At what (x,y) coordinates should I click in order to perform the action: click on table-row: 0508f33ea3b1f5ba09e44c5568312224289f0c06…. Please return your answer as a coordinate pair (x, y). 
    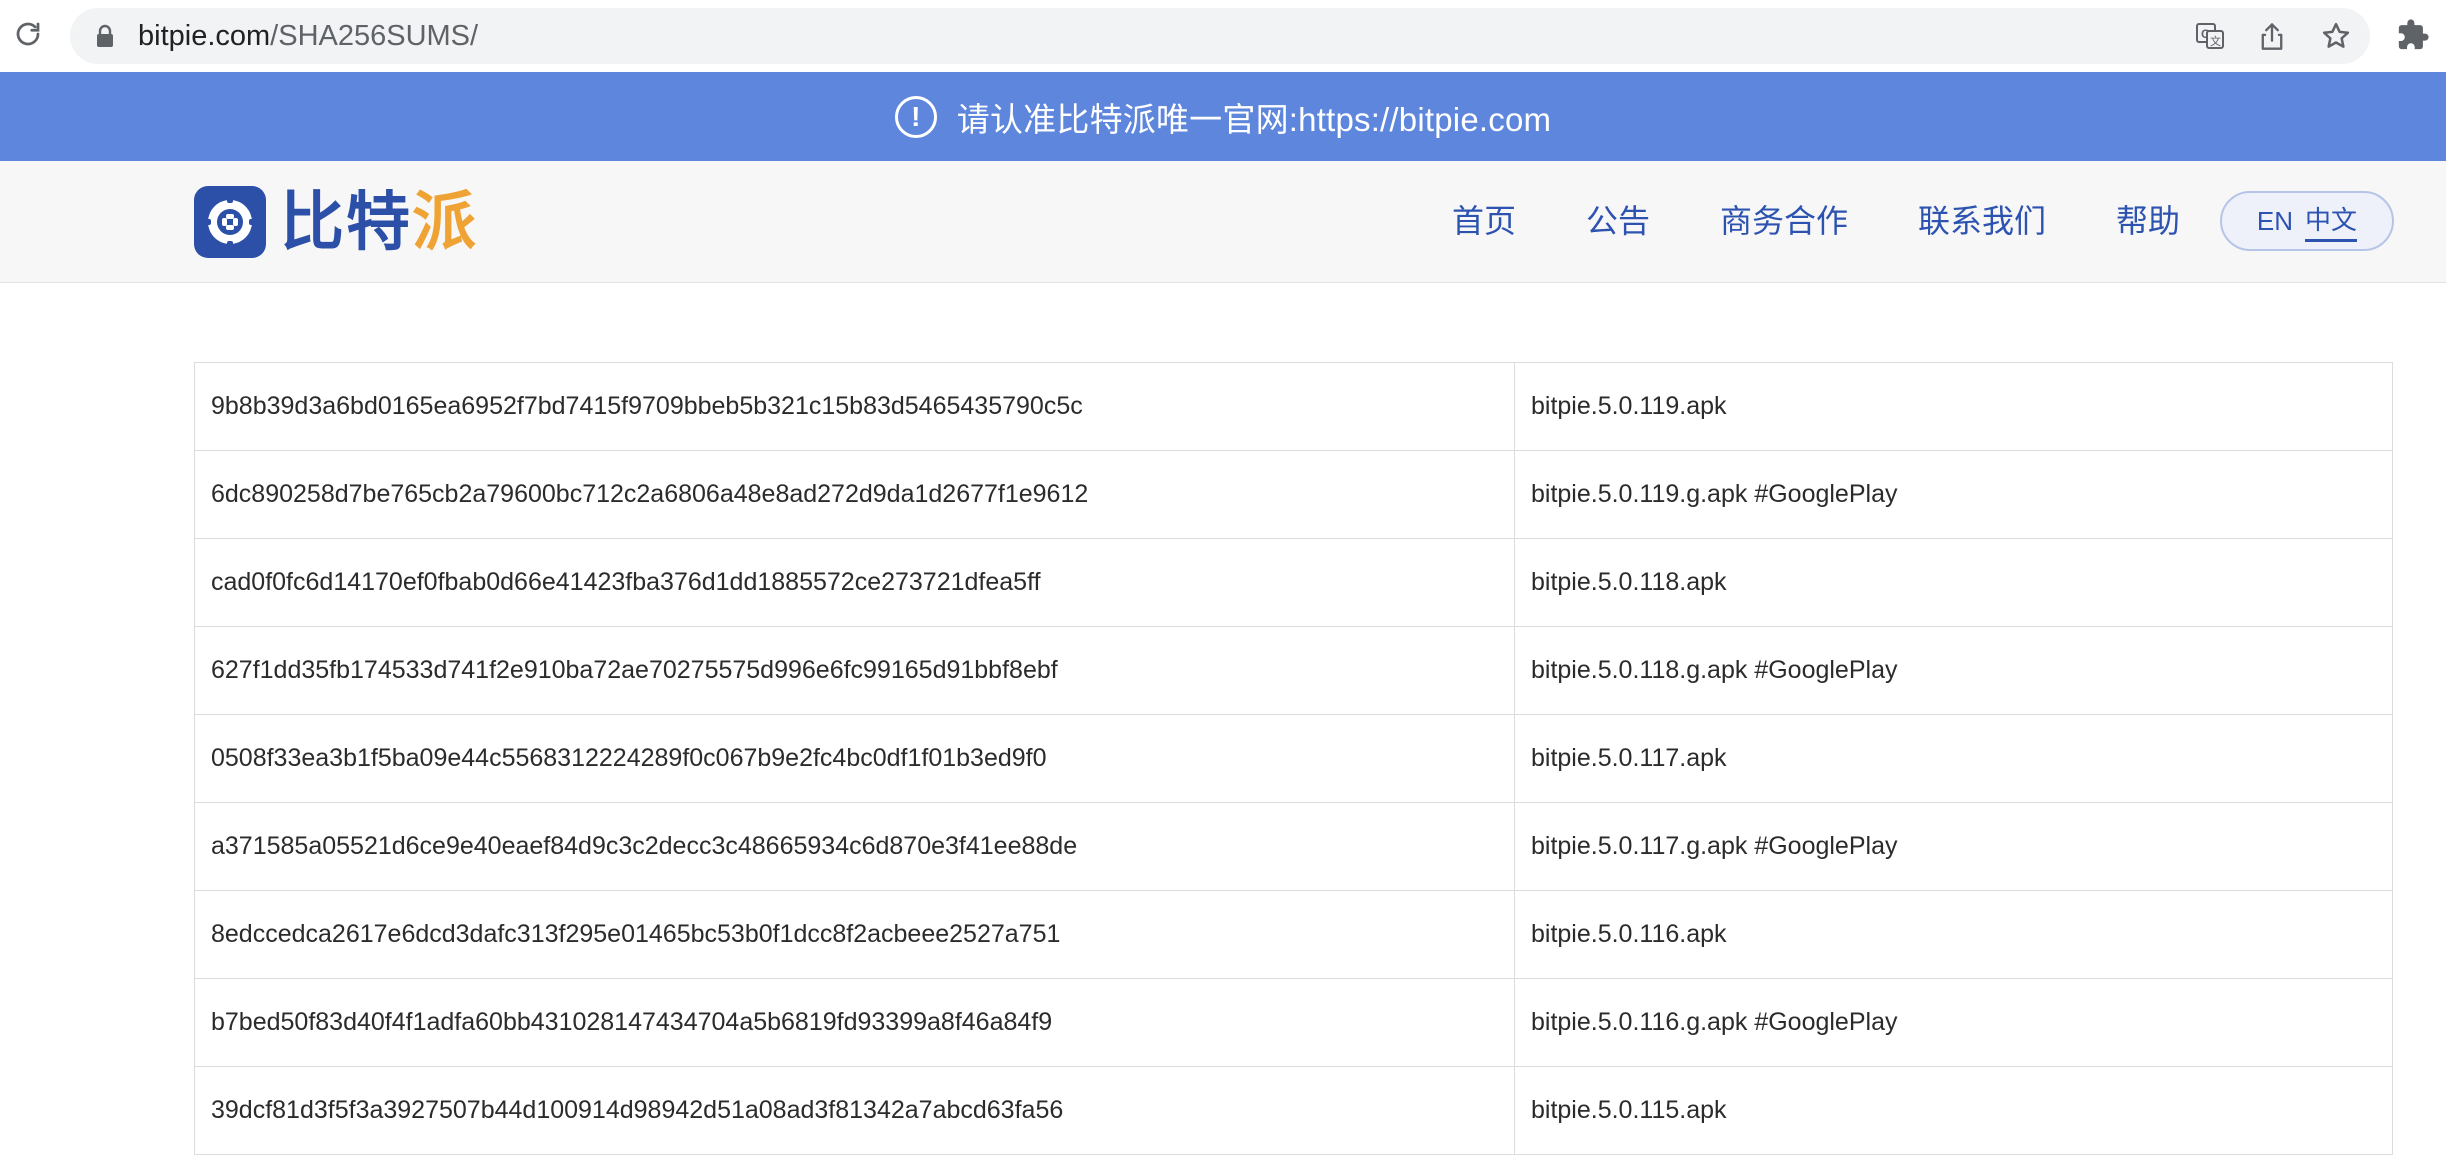
    Looking at the image, I should click on (1293, 758).